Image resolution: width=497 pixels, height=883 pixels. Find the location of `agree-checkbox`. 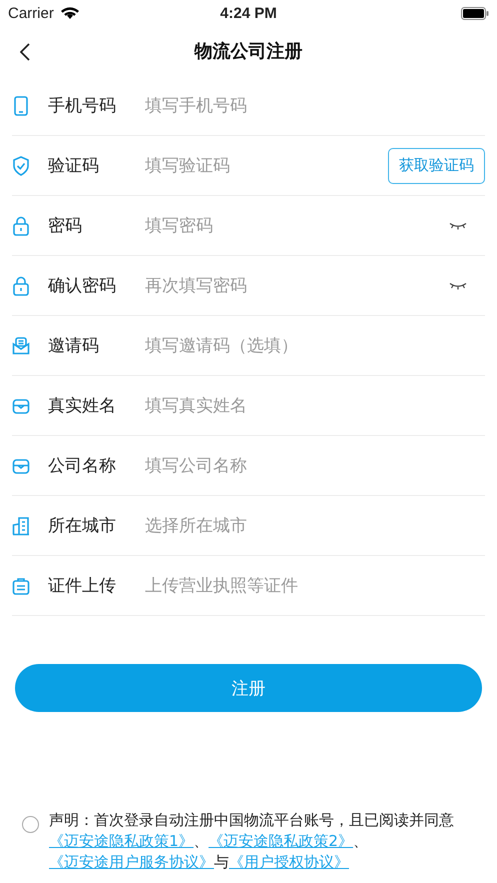

agree-checkbox is located at coordinates (30, 824).